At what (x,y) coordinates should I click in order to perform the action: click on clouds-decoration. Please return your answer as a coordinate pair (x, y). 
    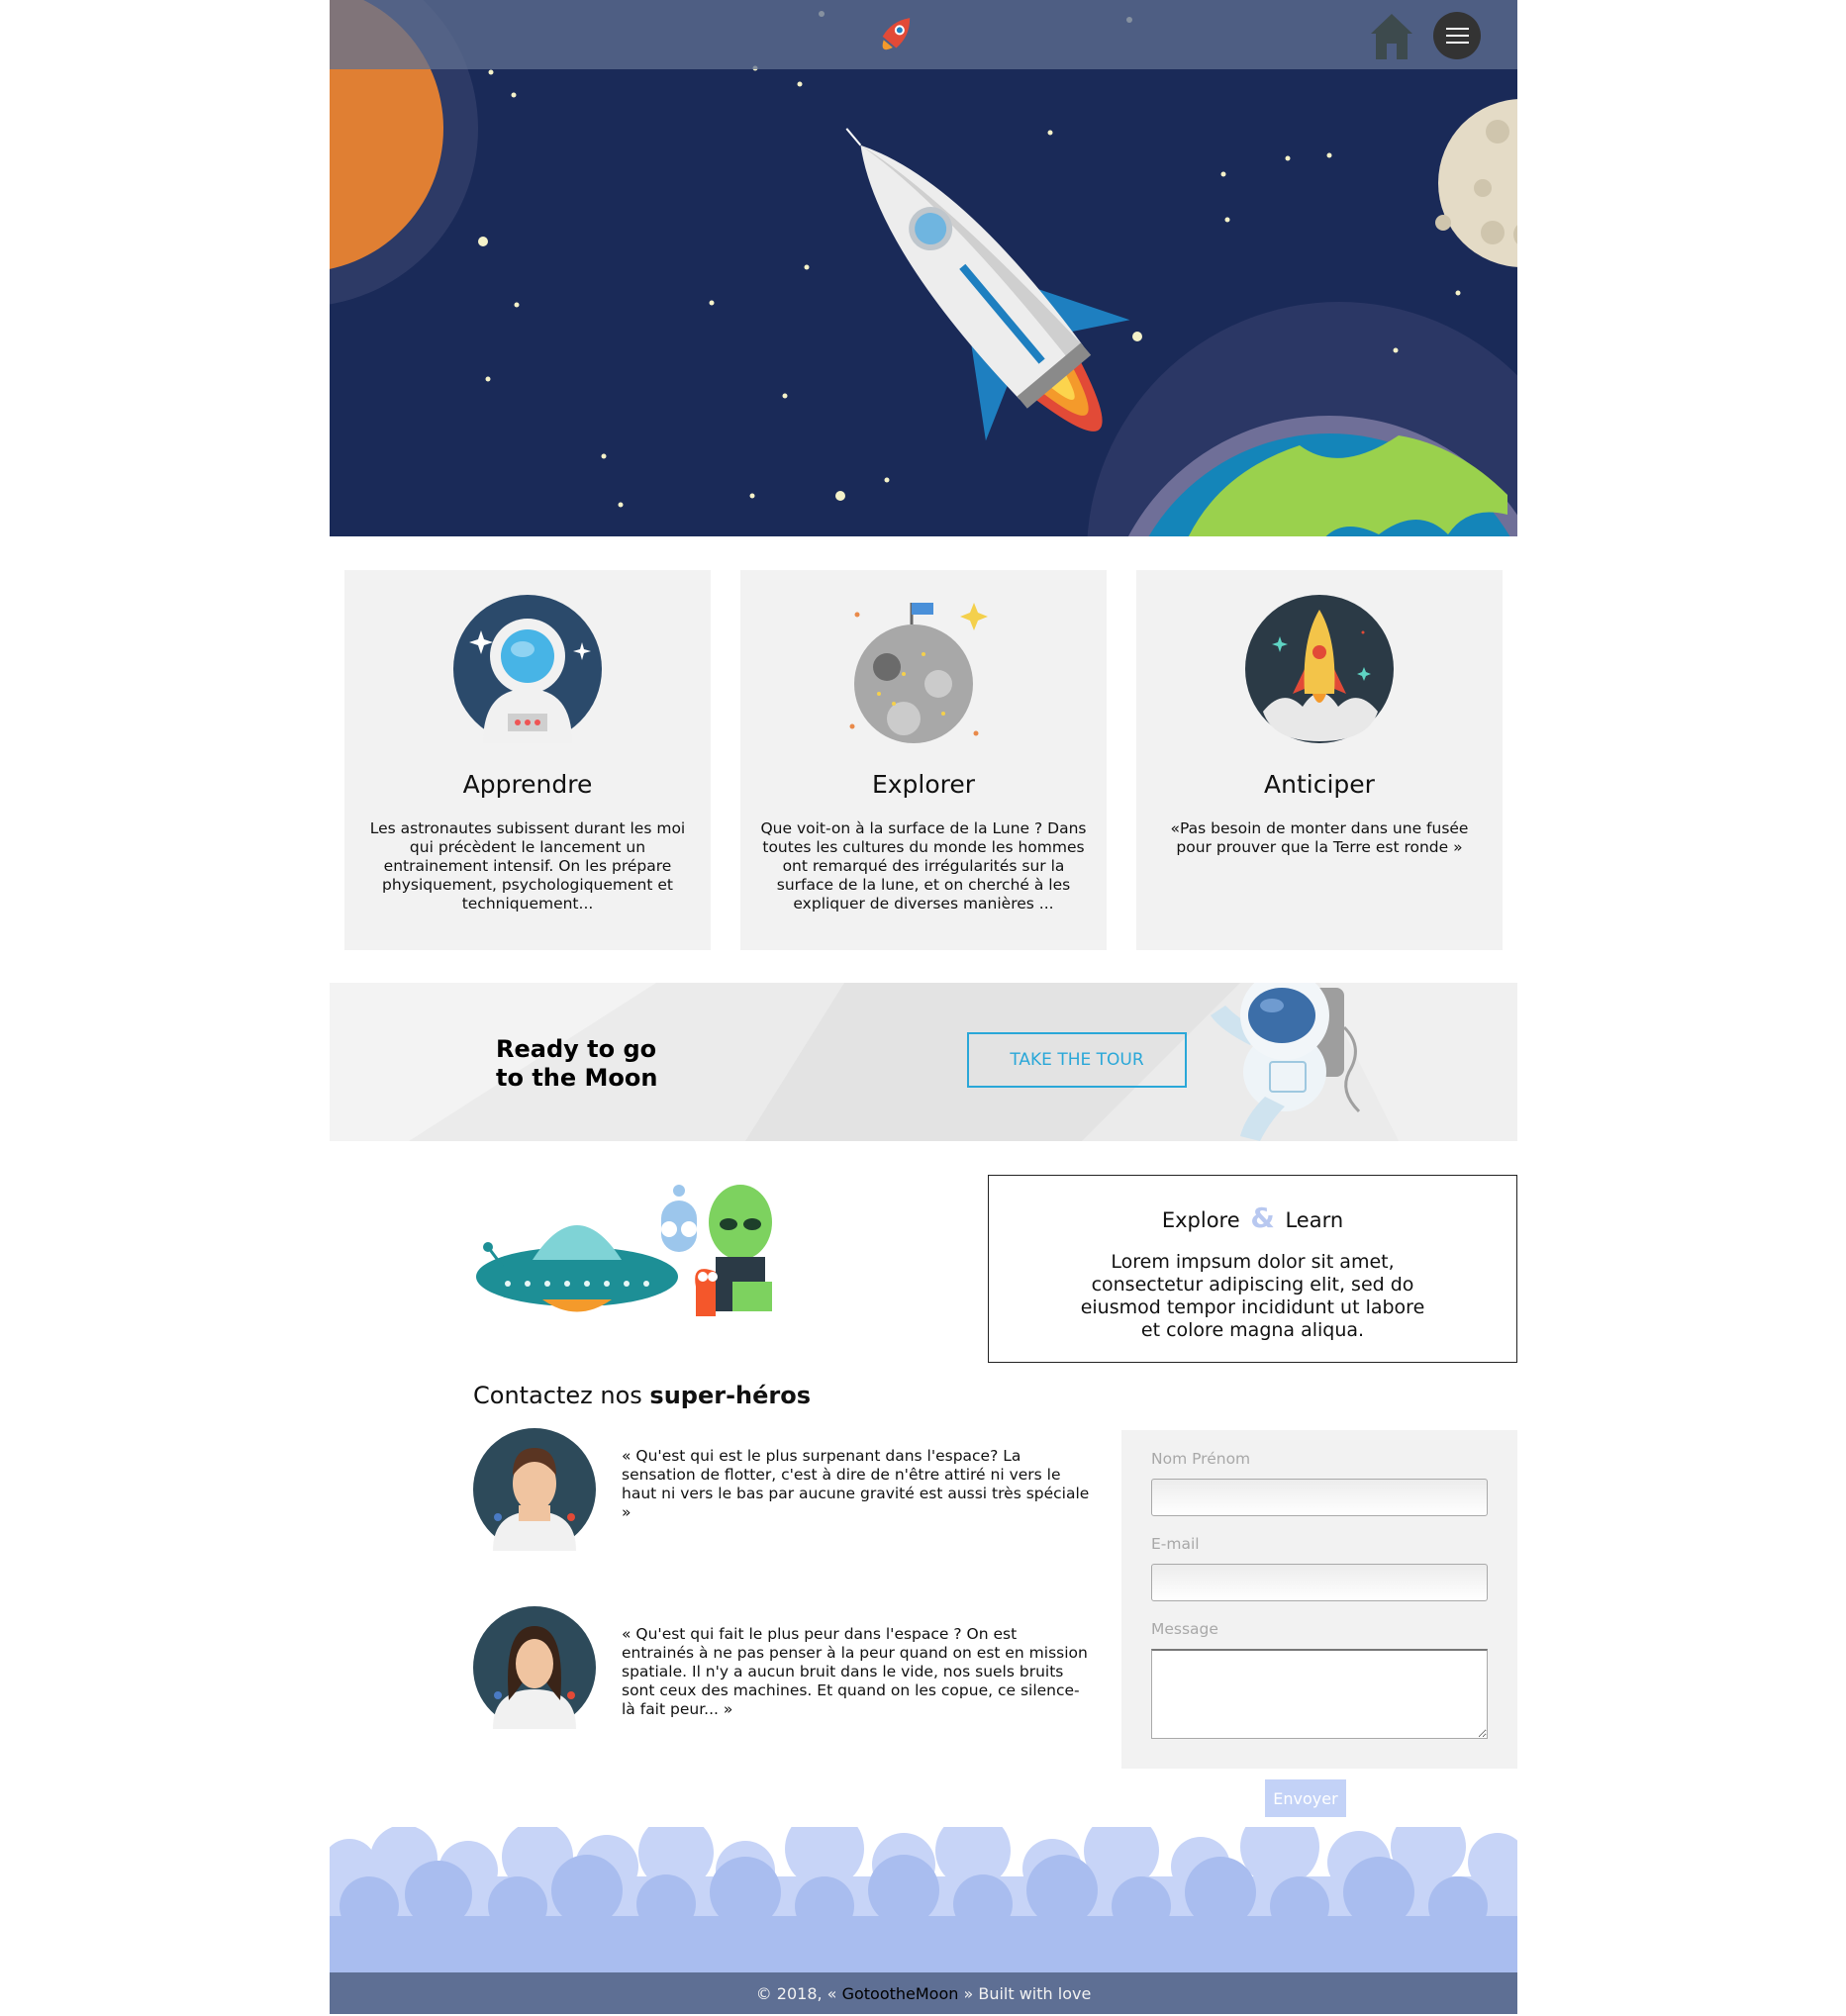
    Looking at the image, I should click on (923, 1900).